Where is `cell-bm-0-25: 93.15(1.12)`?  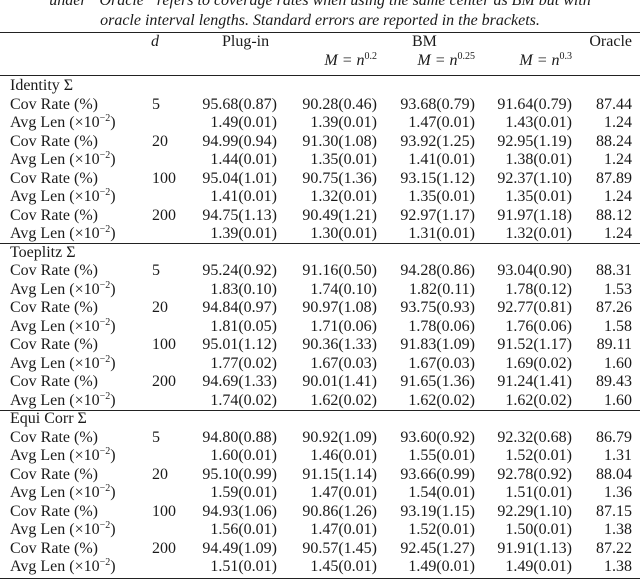 cell-bm-0-25: 93.15(1.12) is located at coordinates (437, 178).